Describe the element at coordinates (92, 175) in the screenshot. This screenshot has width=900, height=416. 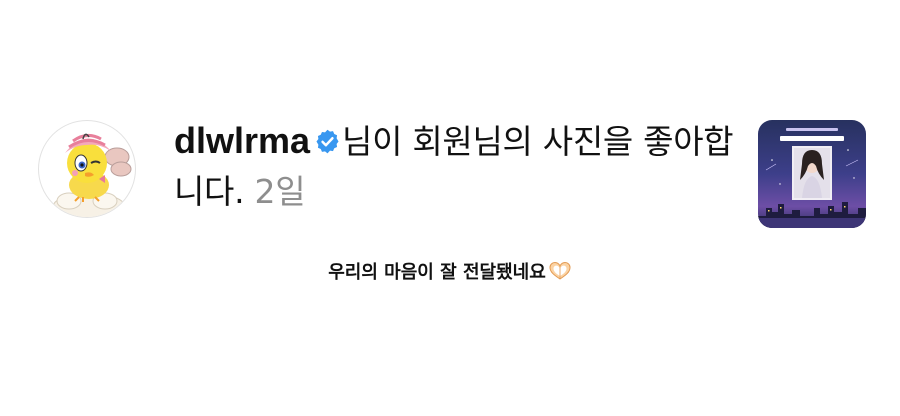
I see `tweety-bird-avatar` at that location.